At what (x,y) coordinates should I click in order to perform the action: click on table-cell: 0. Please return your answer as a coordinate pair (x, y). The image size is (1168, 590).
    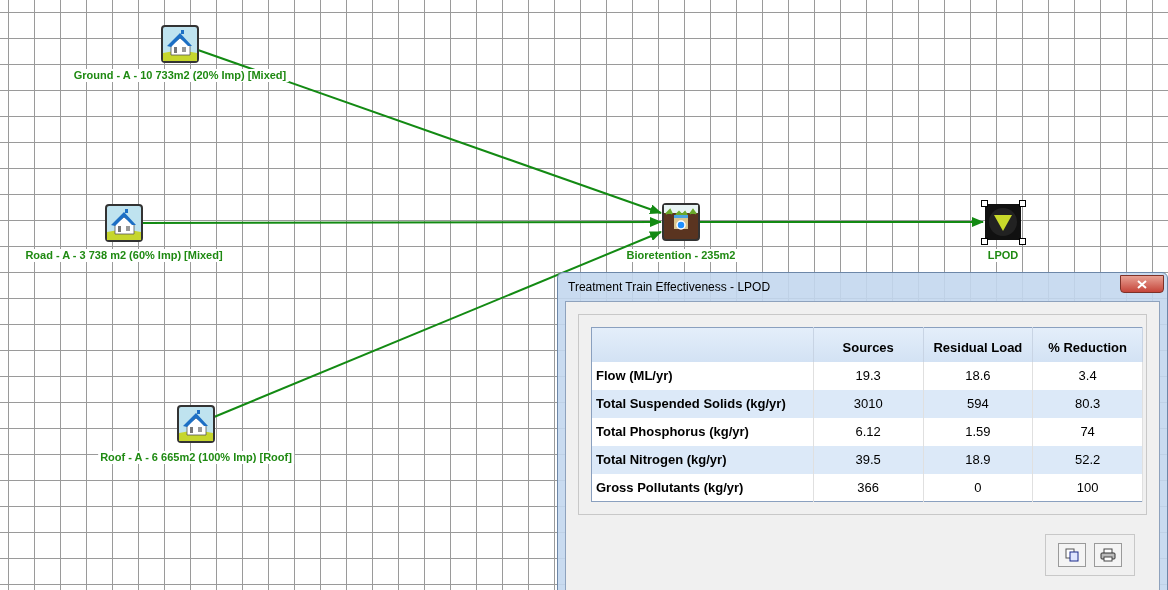
    Looking at the image, I should click on (978, 487).